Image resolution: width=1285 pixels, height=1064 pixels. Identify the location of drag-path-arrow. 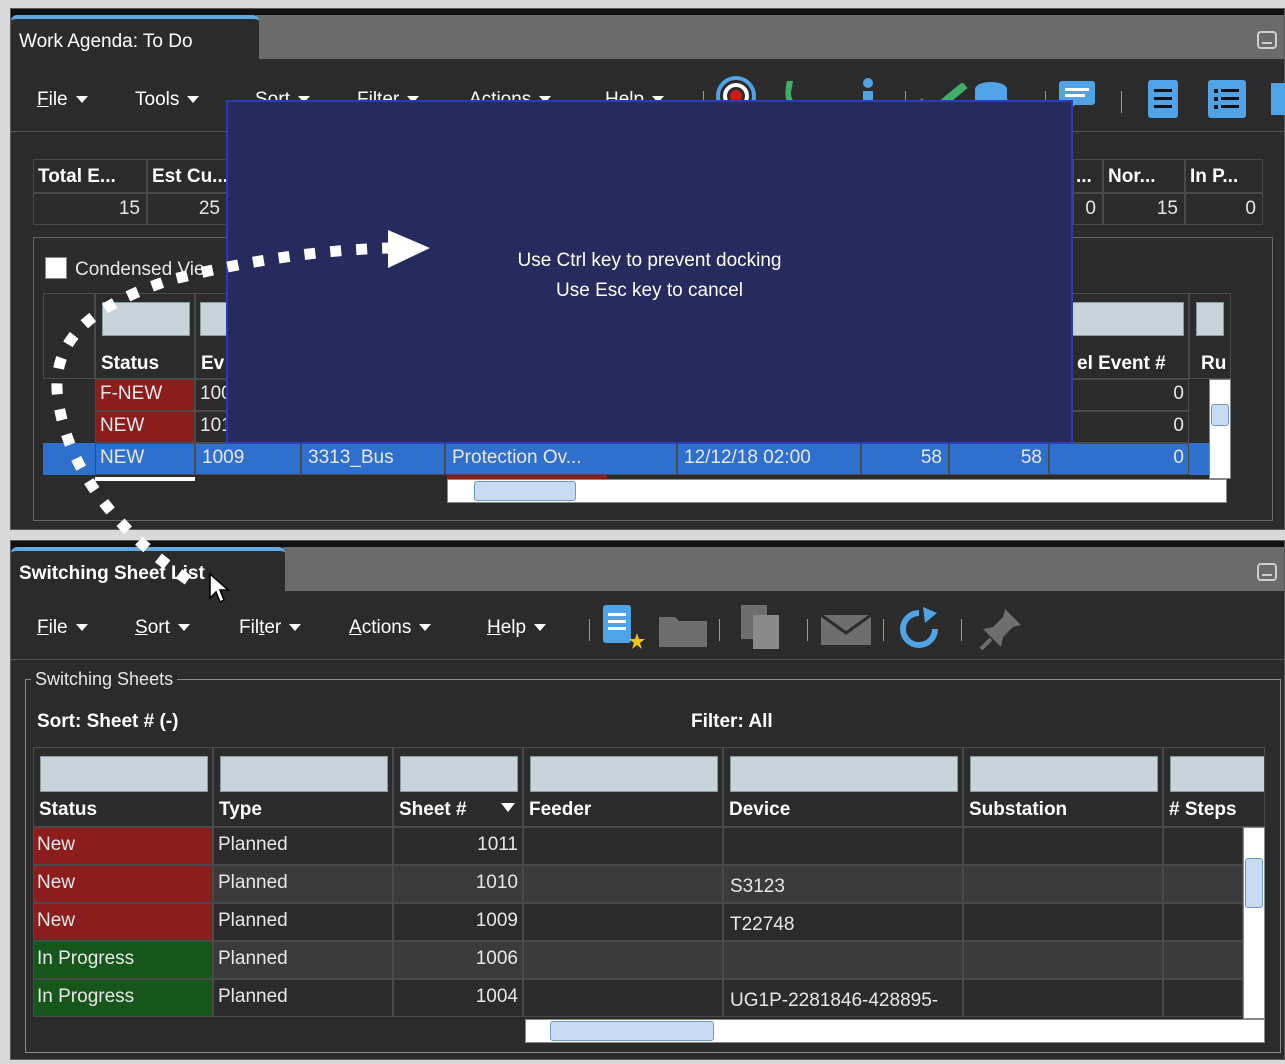
(240, 407).